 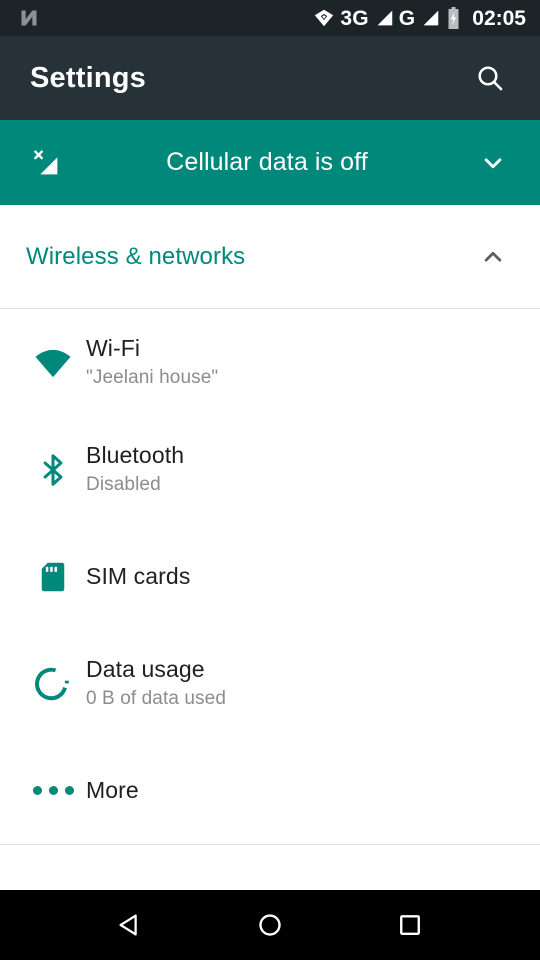 I want to click on settings-item-title: More, so click(x=112, y=790).